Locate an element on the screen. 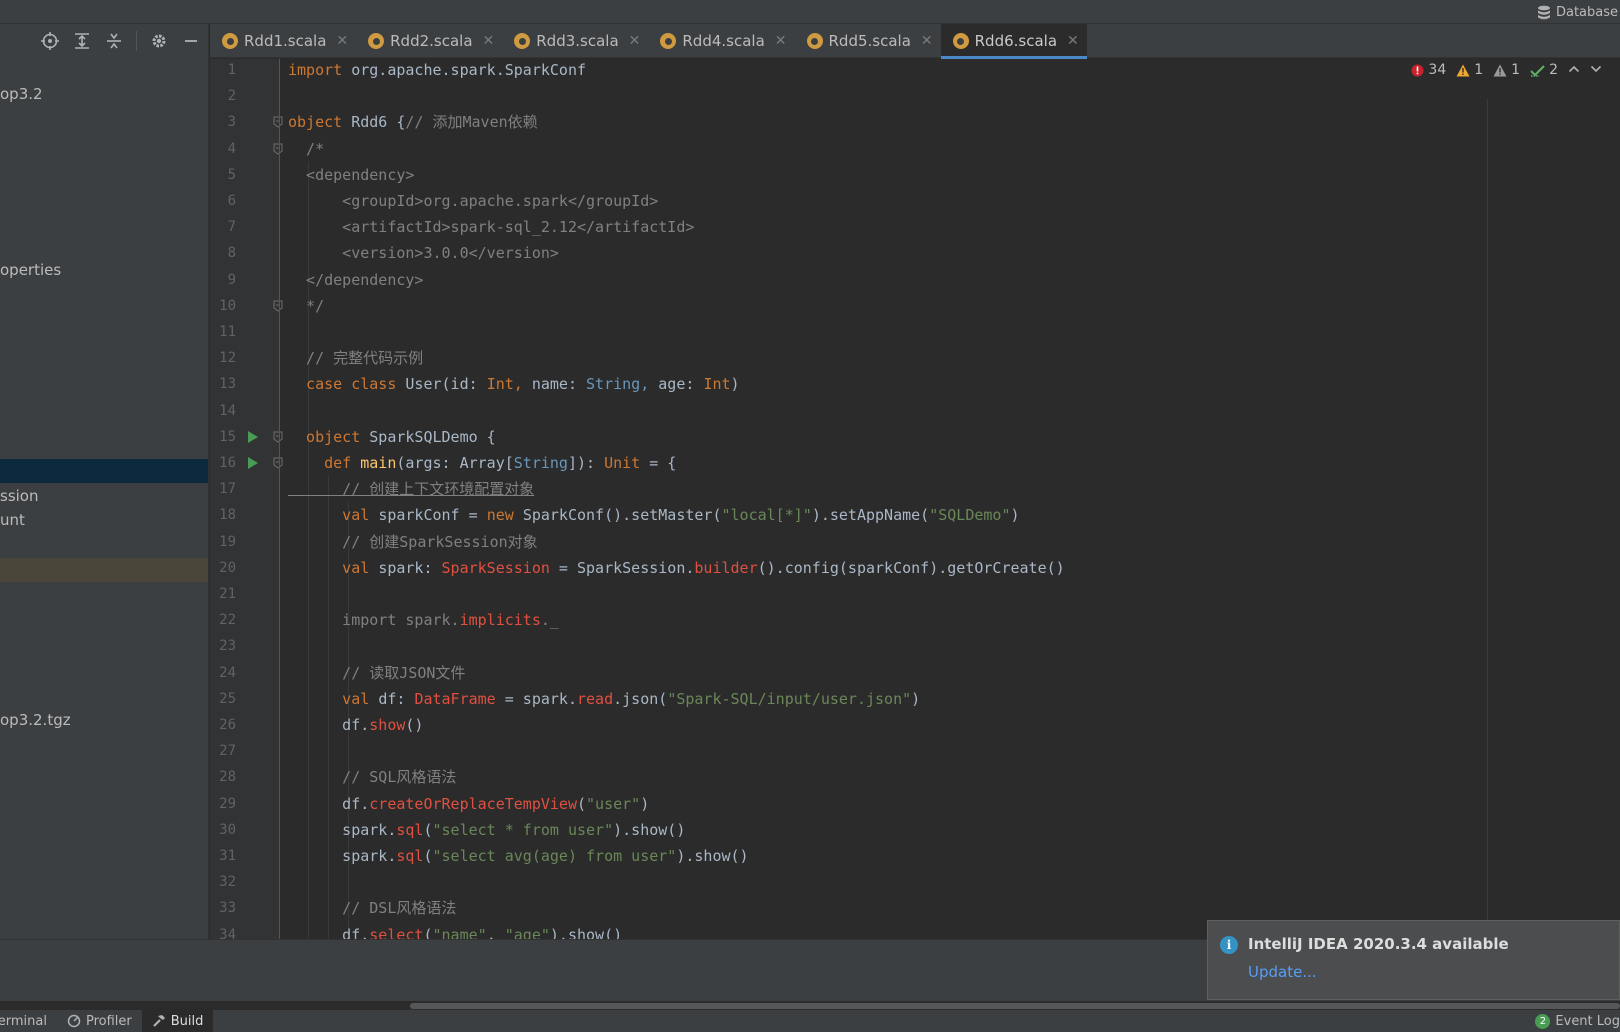 The height and width of the screenshot is (1032, 1620). code-token: import spark. is located at coordinates (374, 620).